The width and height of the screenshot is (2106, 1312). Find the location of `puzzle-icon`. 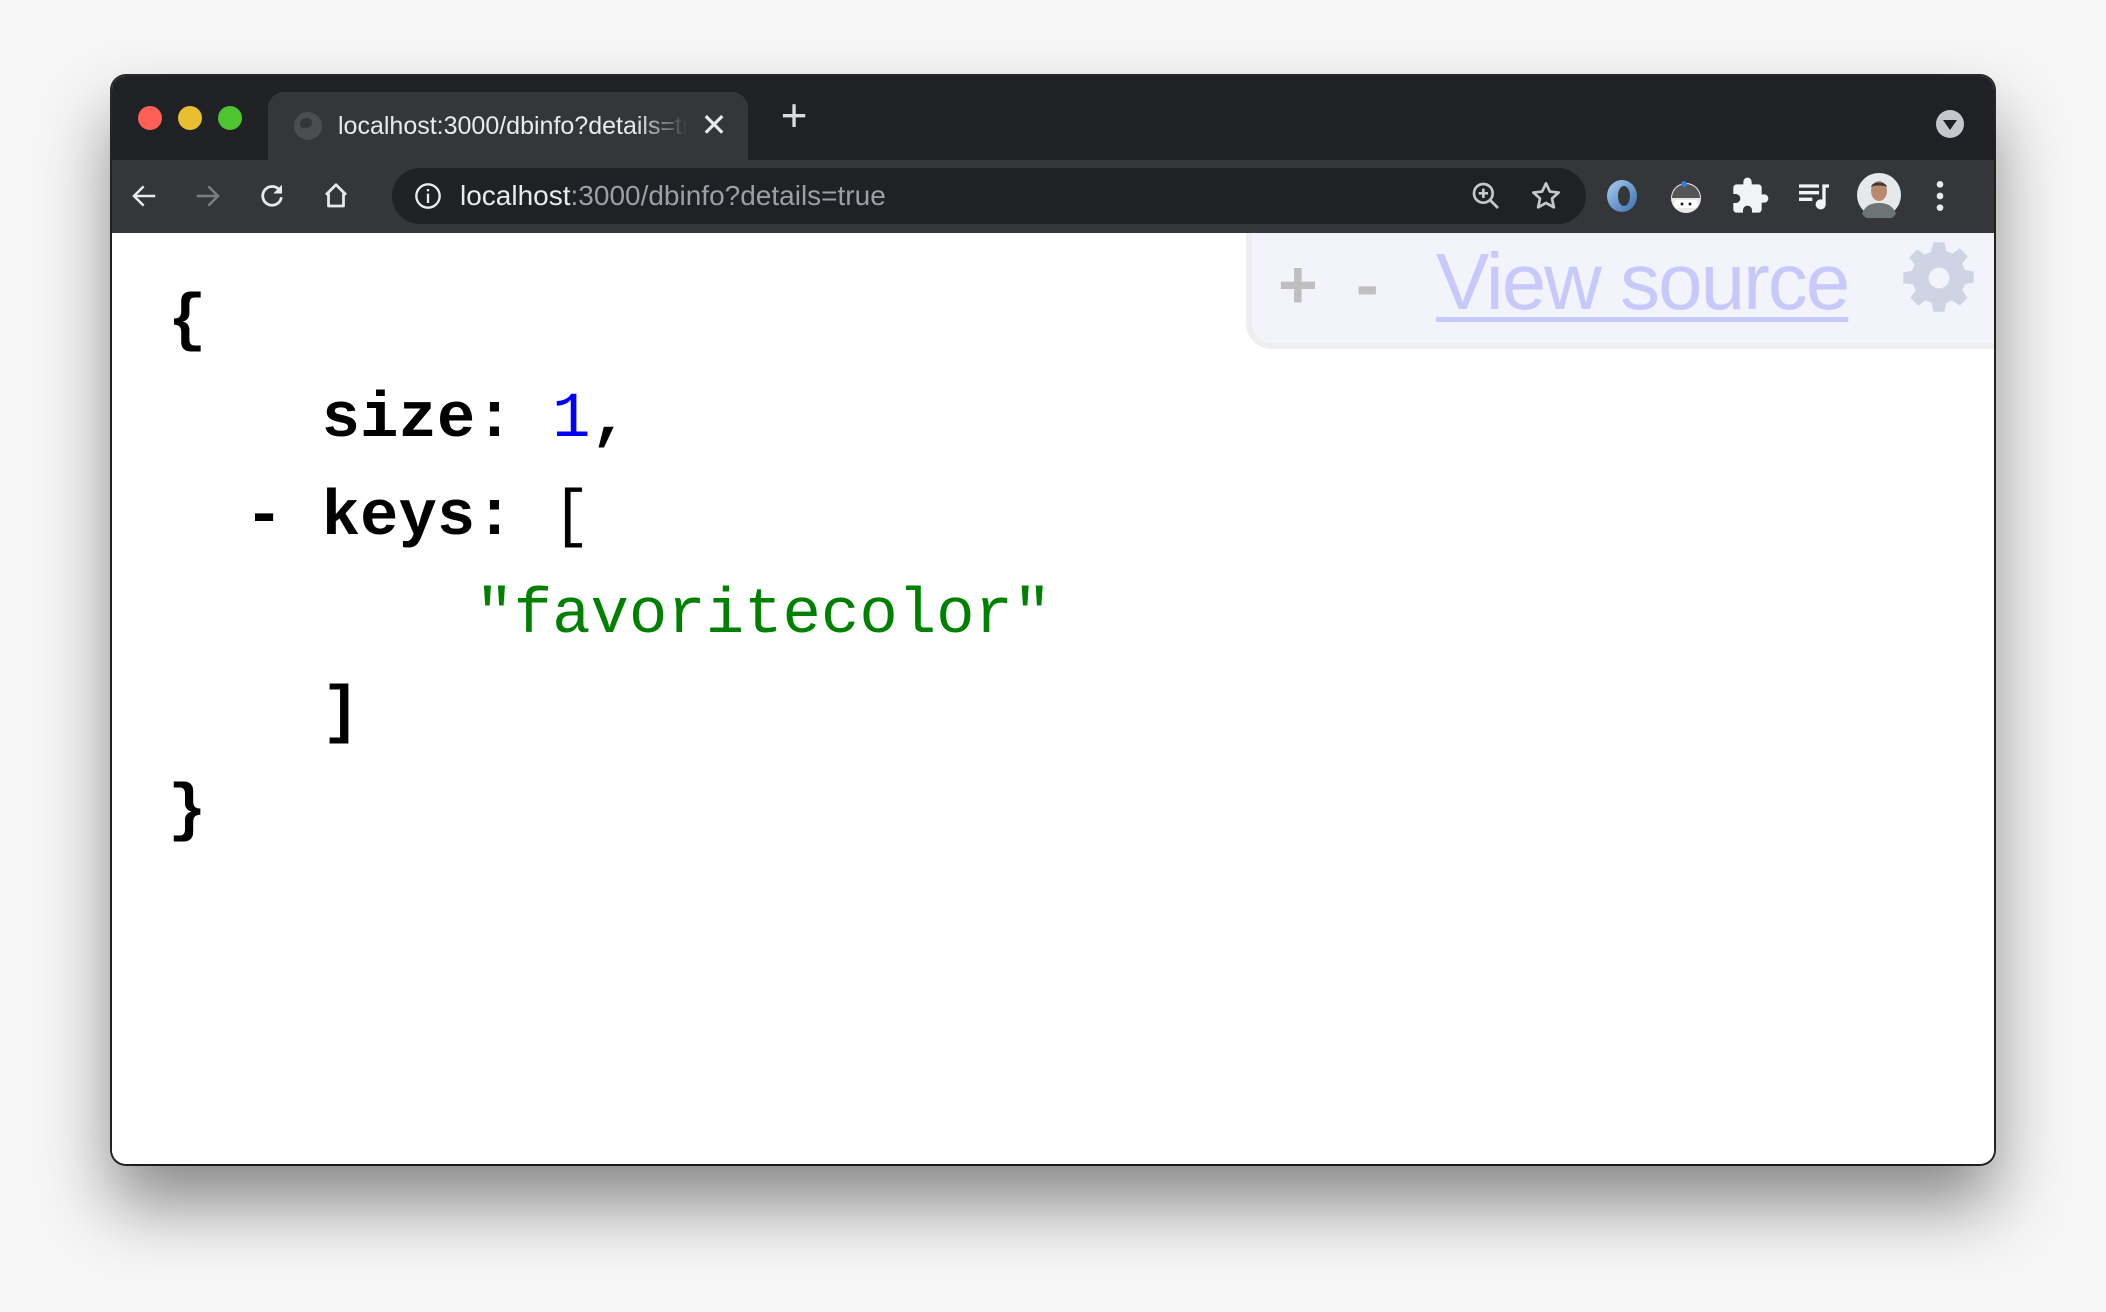

puzzle-icon is located at coordinates (1750, 196).